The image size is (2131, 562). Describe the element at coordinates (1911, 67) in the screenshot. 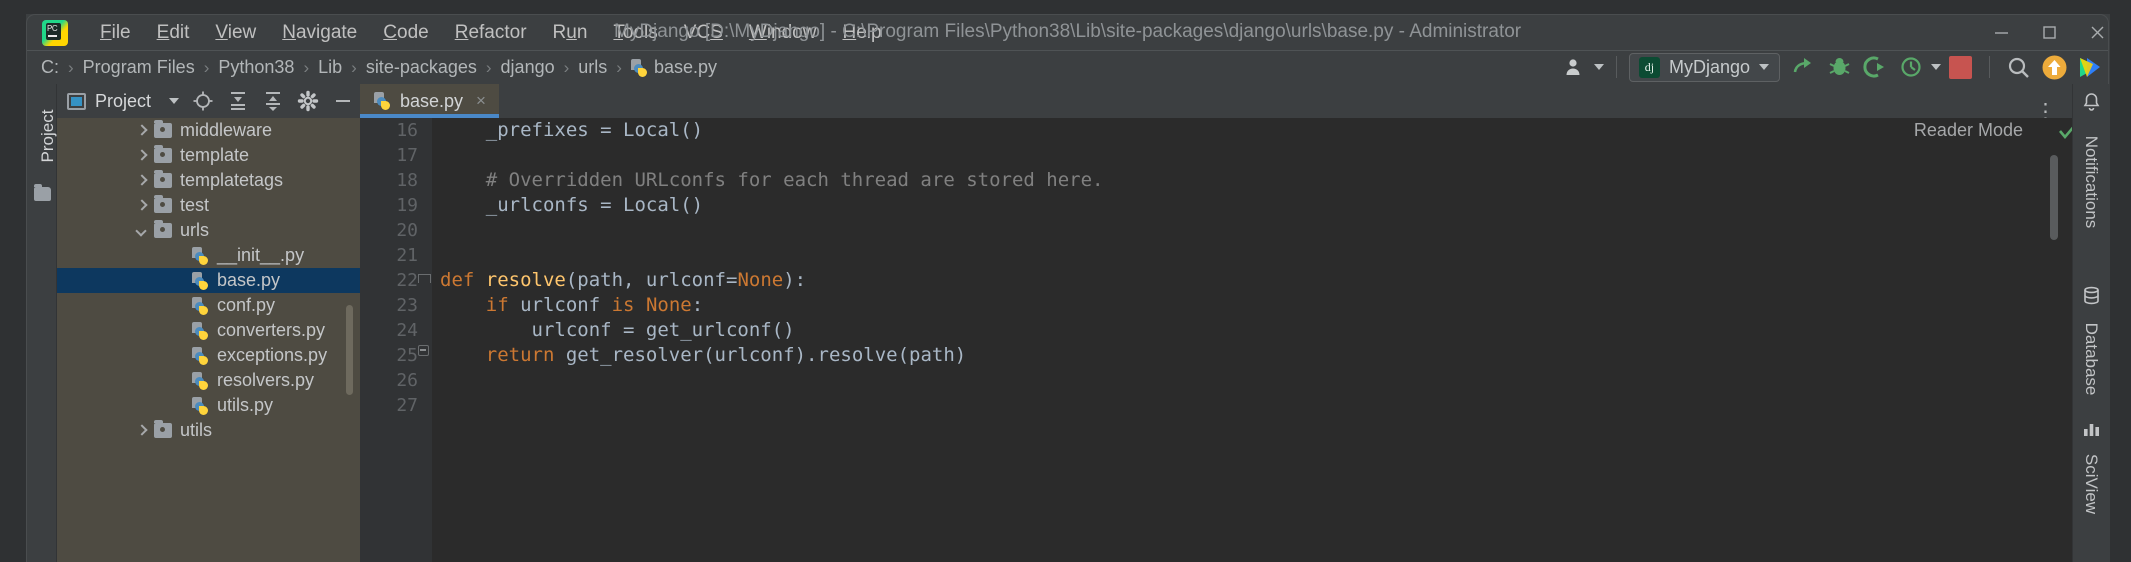

I see `profile-button` at that location.